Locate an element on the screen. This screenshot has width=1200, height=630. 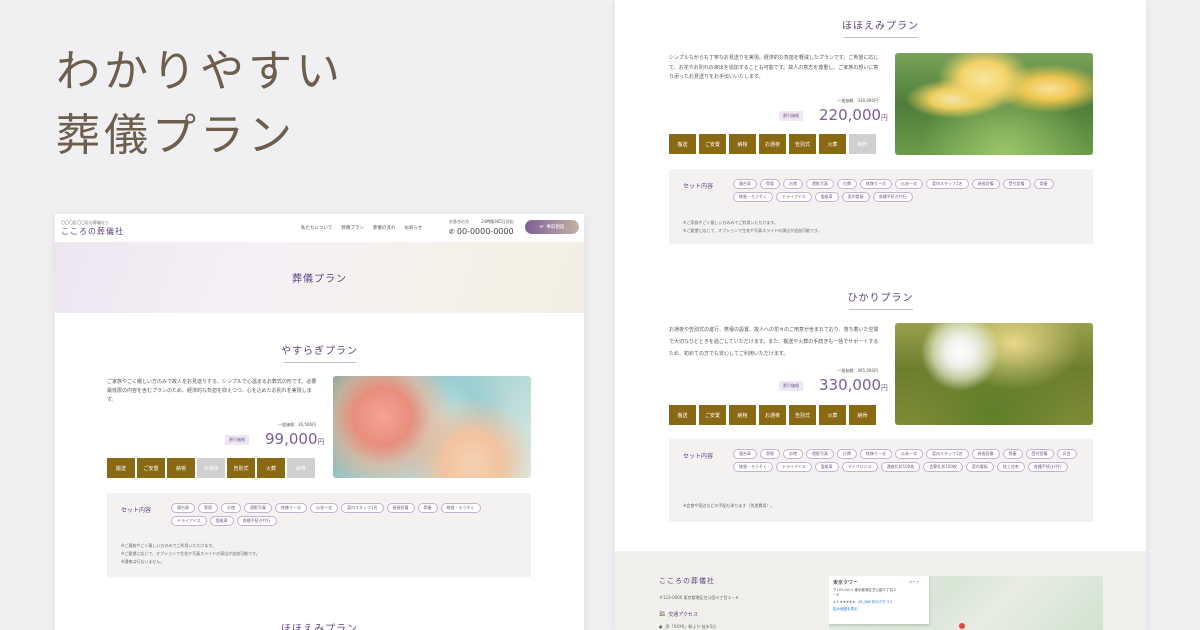
logo-name: こころの葬儀社 is located at coordinates (92, 231).